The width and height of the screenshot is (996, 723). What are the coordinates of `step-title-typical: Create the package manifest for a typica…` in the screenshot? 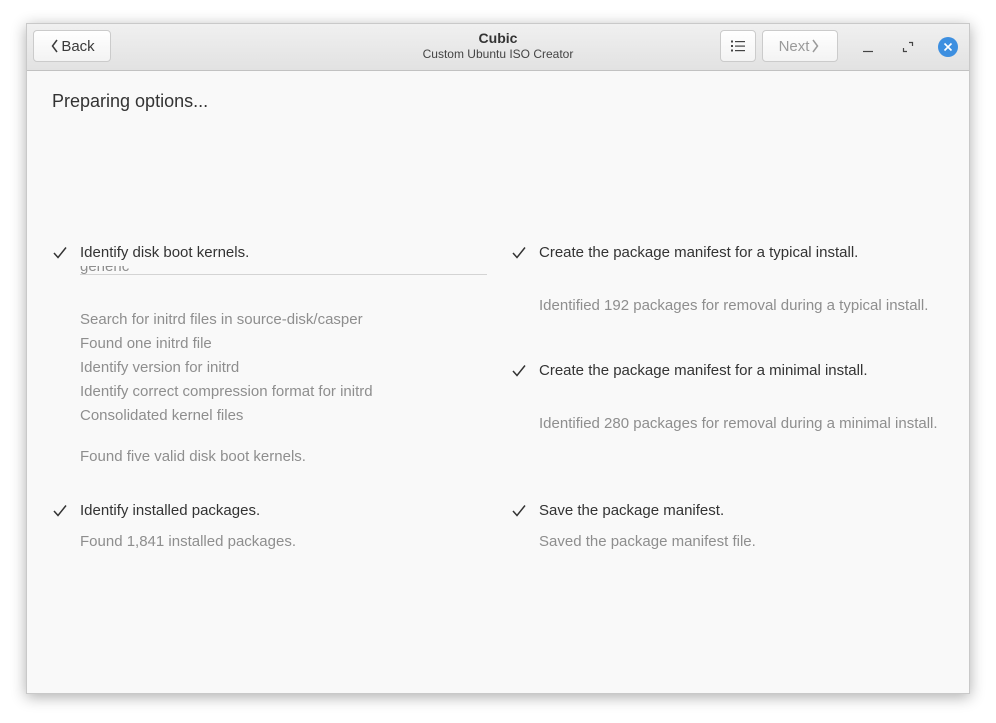 It's located at (698, 252).